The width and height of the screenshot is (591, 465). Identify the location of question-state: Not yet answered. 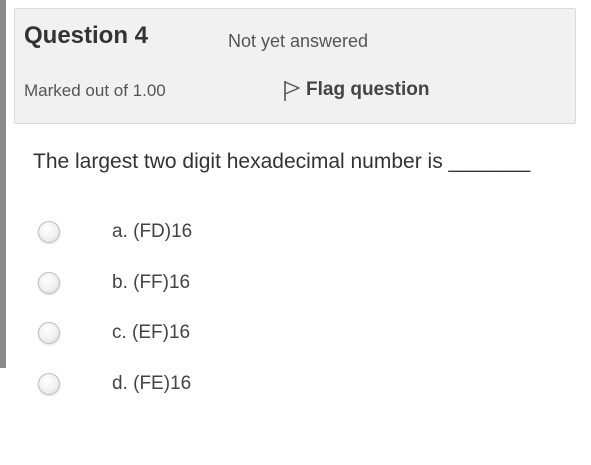
(298, 41).